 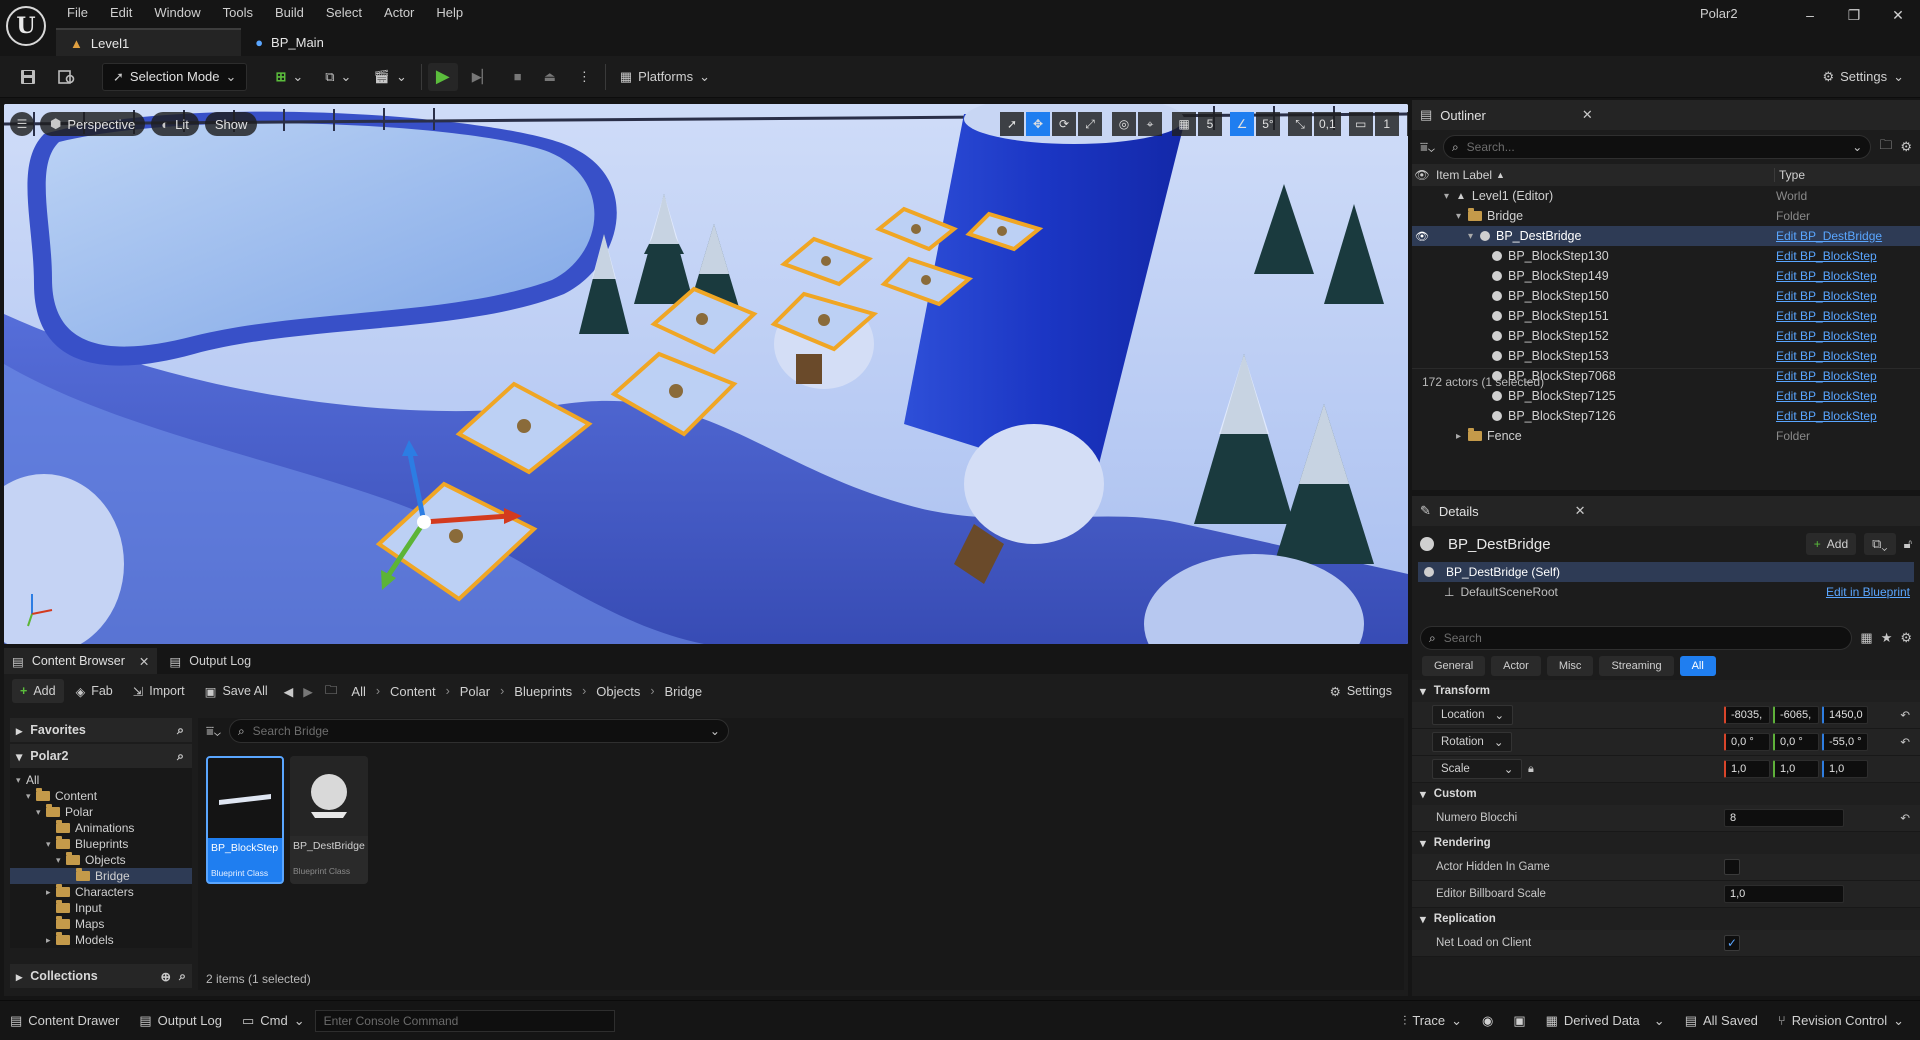 What do you see at coordinates (101, 892) in the screenshot?
I see `folder-tree-item: ▸ Characters` at bounding box center [101, 892].